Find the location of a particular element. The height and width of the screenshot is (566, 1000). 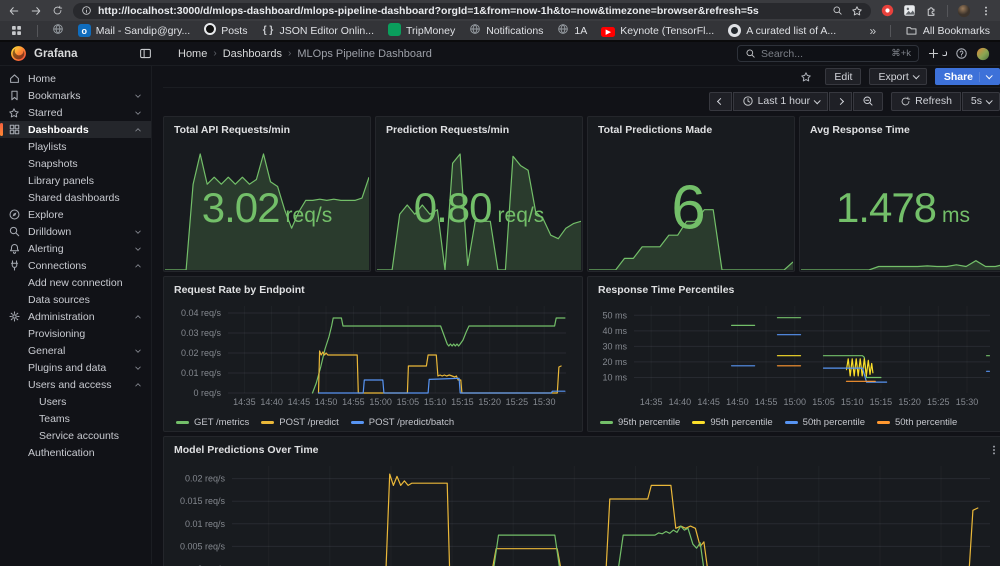

panel-title: Request Rate by Endpoint is located at coordinates (373, 290).